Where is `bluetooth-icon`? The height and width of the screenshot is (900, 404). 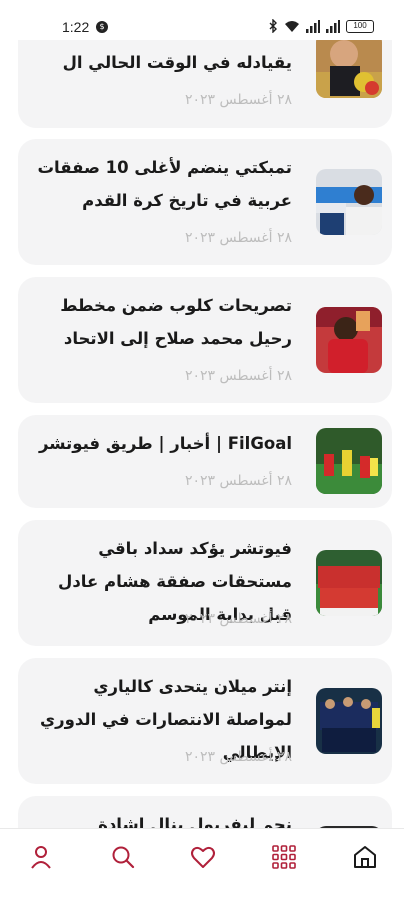
bluetooth-icon is located at coordinates (273, 26).